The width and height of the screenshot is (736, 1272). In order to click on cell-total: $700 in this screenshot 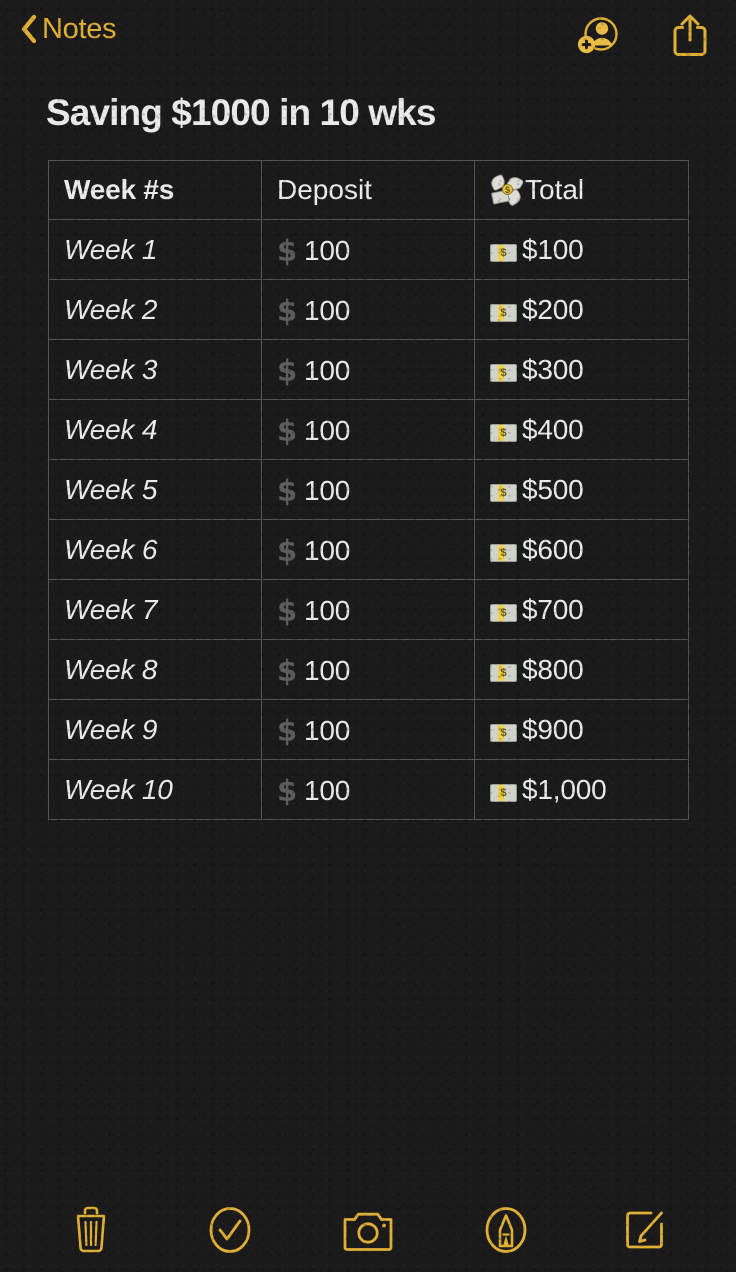, I will do `click(581, 609)`.